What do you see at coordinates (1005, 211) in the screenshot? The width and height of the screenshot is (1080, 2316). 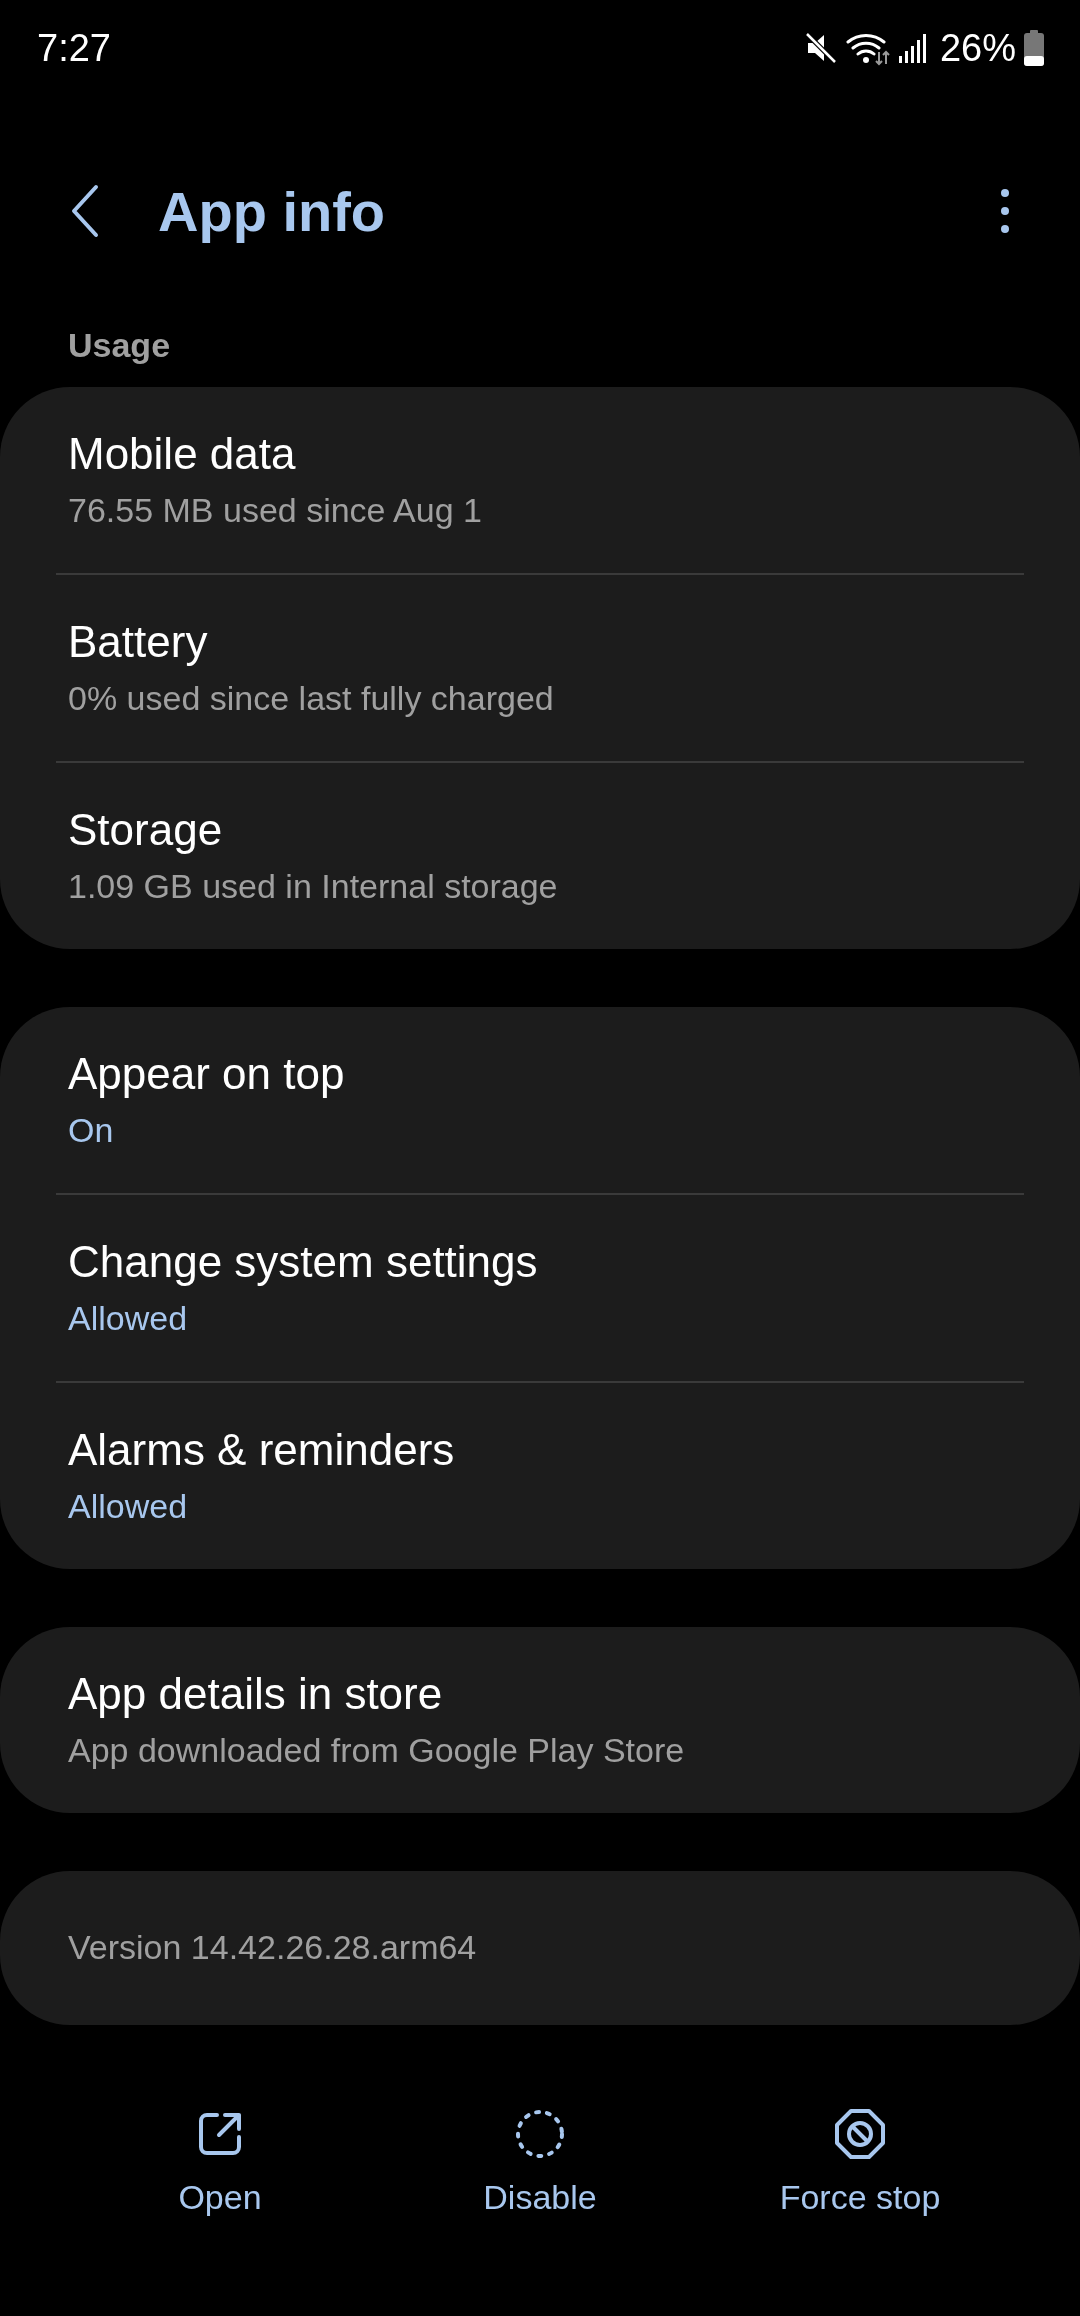 I see `more-options-icon` at bounding box center [1005, 211].